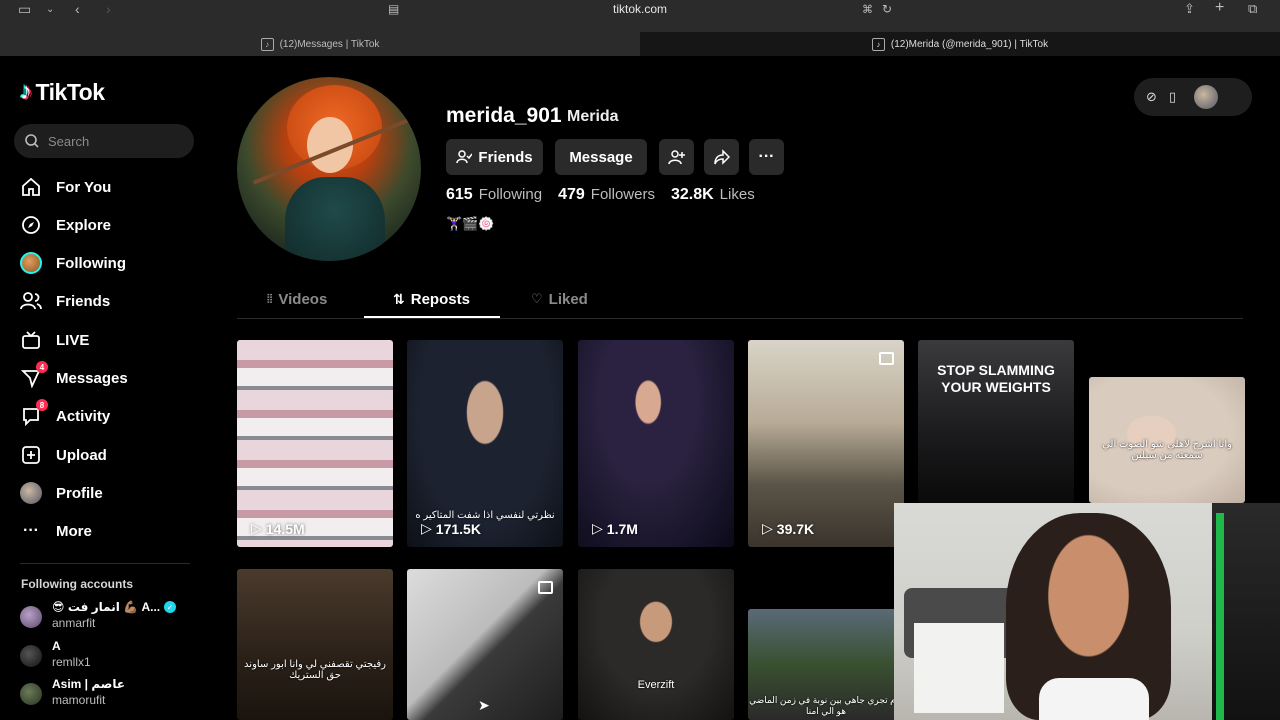 The height and width of the screenshot is (720, 1280). Describe the element at coordinates (110, 493) in the screenshot. I see `sidebar-item-profile: Profile` at that location.